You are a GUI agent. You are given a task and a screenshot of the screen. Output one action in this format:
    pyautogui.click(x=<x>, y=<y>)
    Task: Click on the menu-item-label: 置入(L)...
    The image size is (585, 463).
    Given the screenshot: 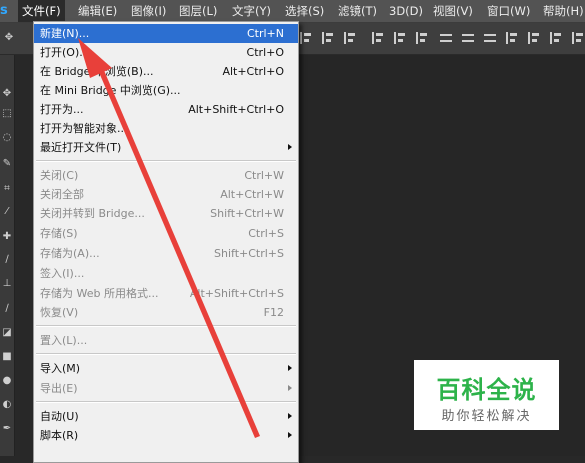 What is the action you would take?
    pyautogui.click(x=64, y=340)
    